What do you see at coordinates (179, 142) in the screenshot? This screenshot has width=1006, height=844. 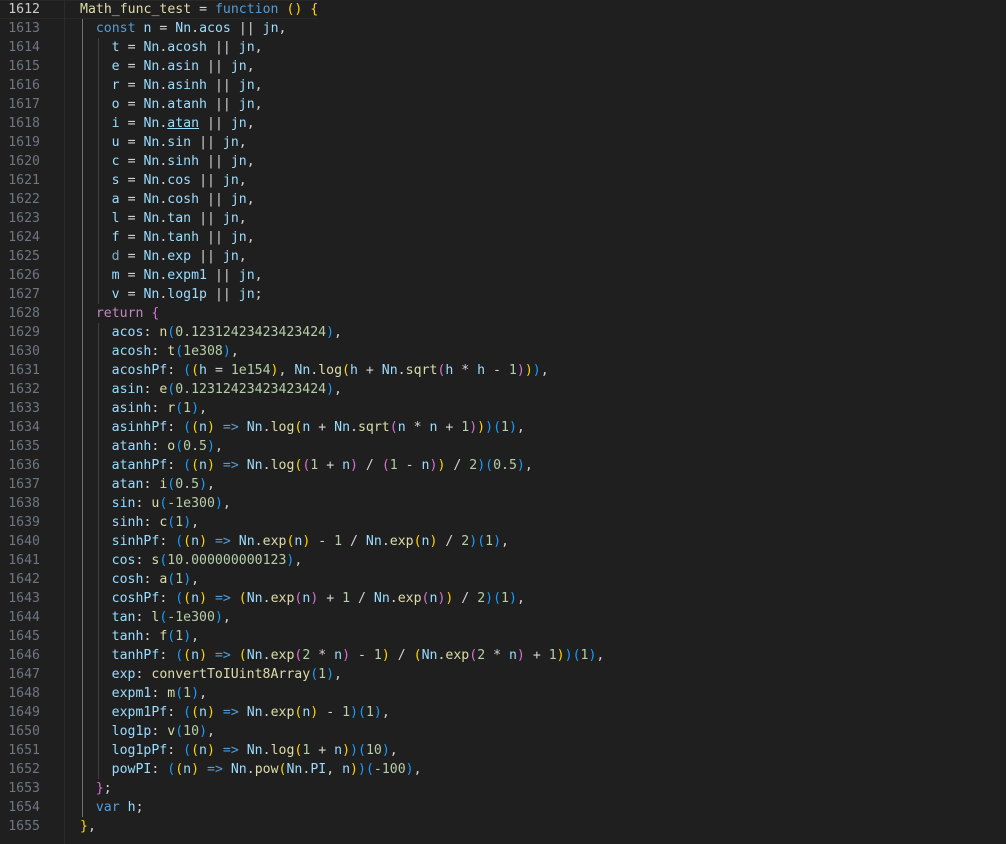 I see `code-text: u = Nn.sin || jn,` at bounding box center [179, 142].